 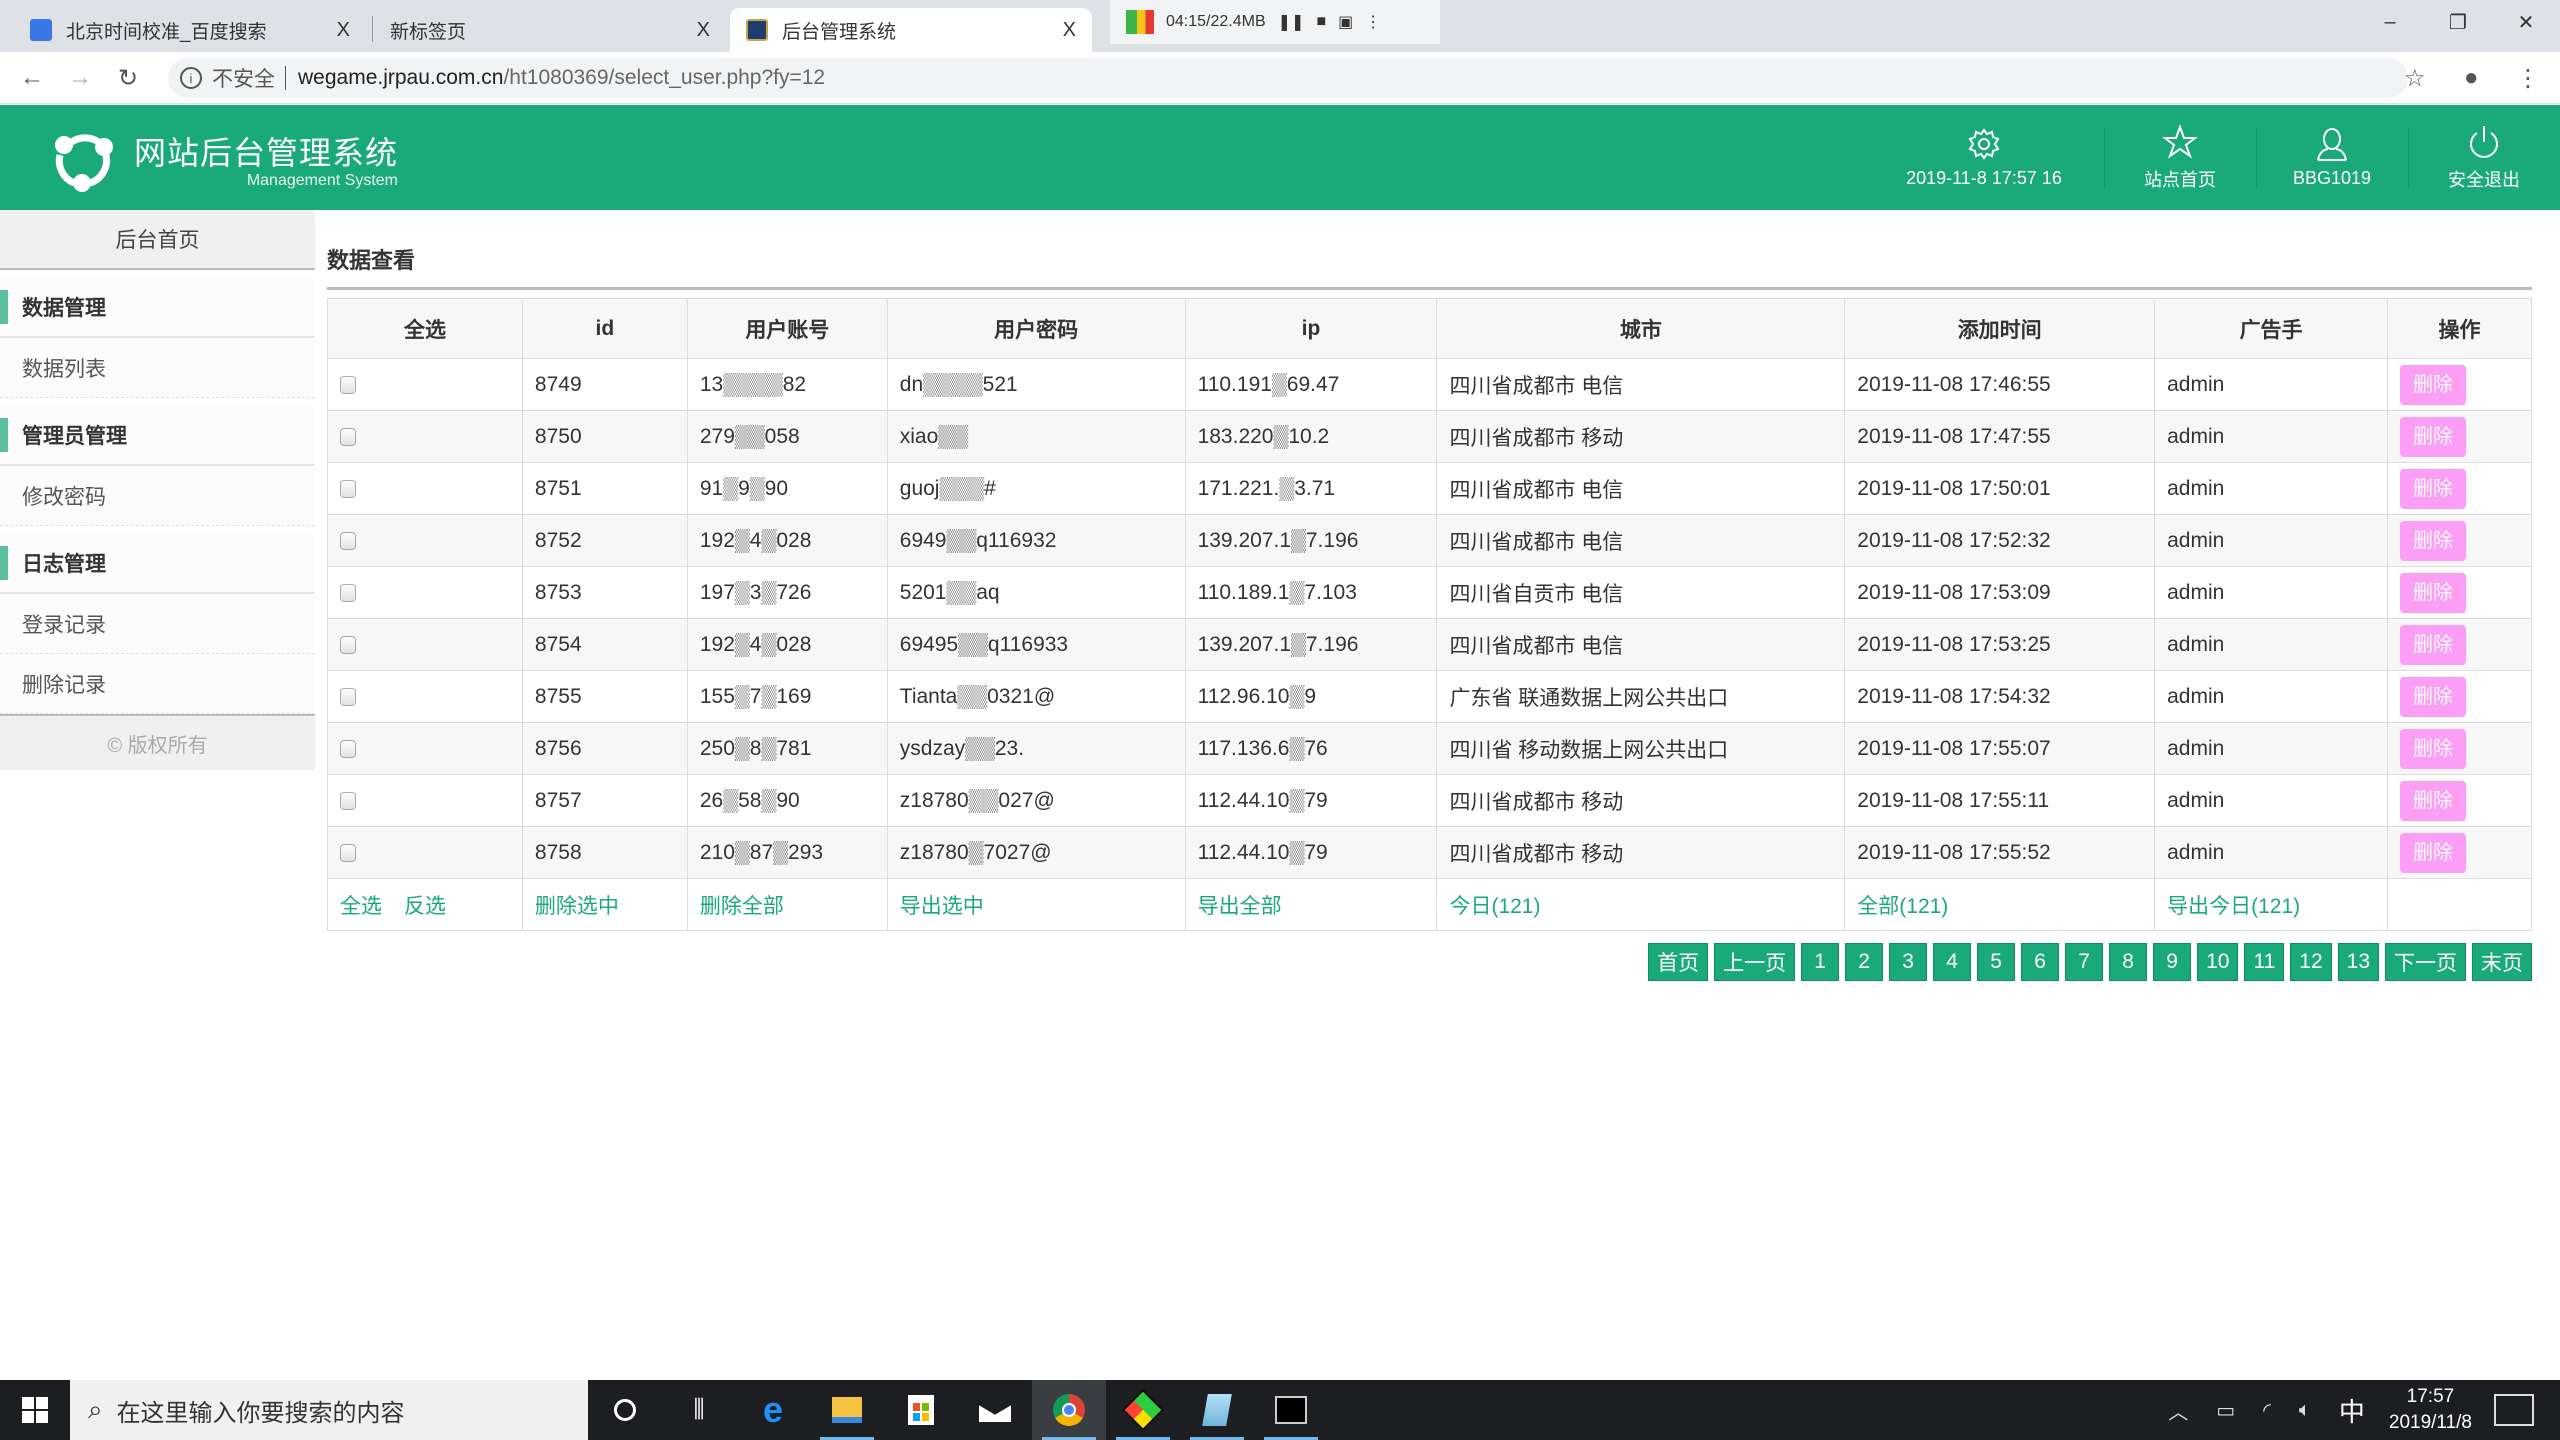 I want to click on header-logout: 安全退出, so click(x=2484, y=157).